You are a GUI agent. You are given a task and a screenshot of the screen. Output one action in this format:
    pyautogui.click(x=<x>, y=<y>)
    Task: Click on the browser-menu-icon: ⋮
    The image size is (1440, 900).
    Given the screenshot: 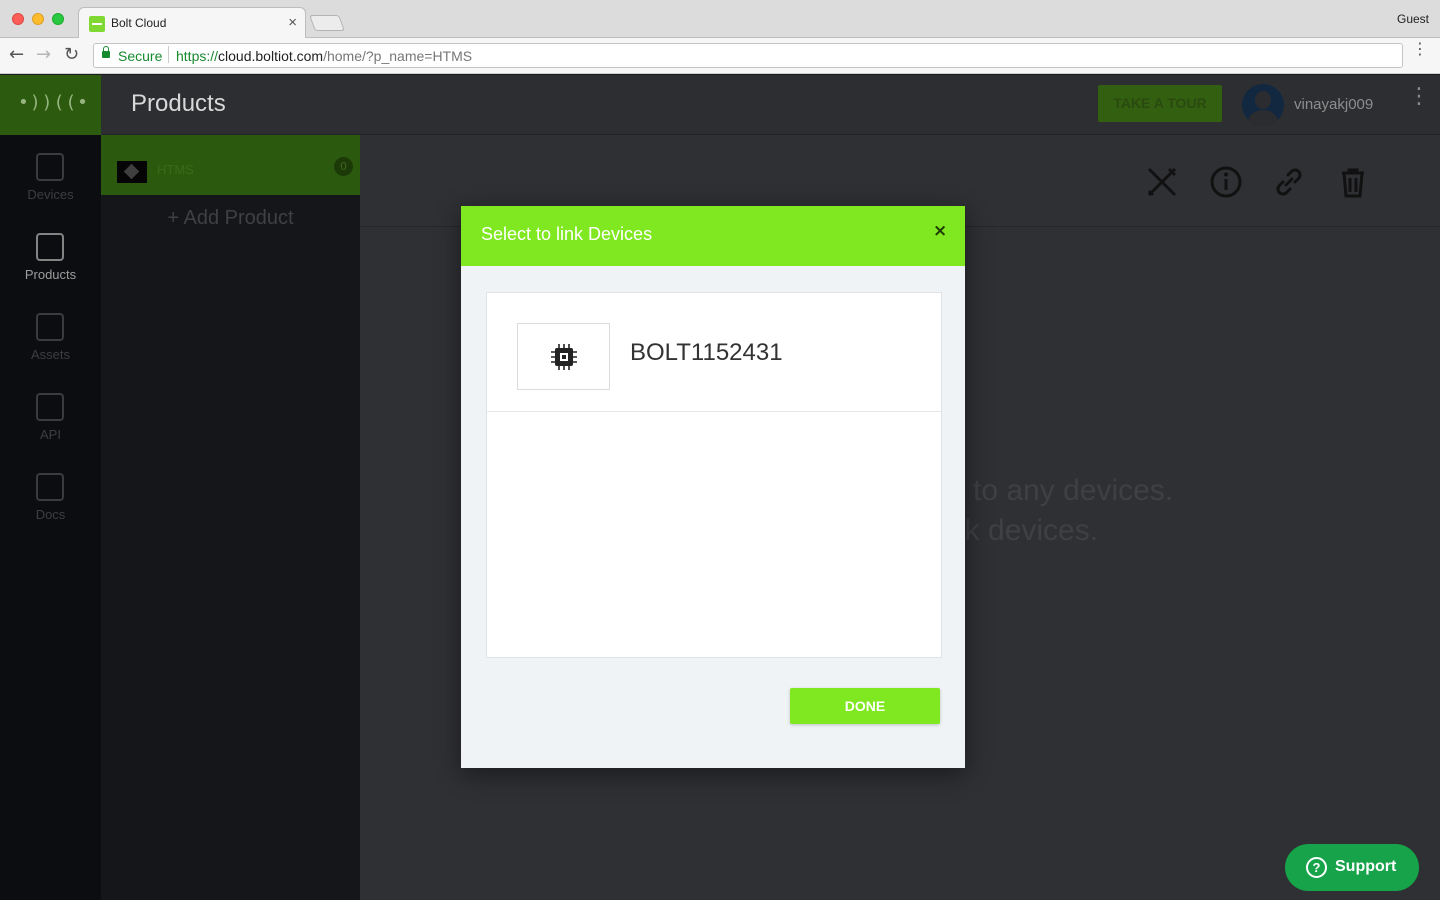 What is the action you would take?
    pyautogui.click(x=1420, y=49)
    